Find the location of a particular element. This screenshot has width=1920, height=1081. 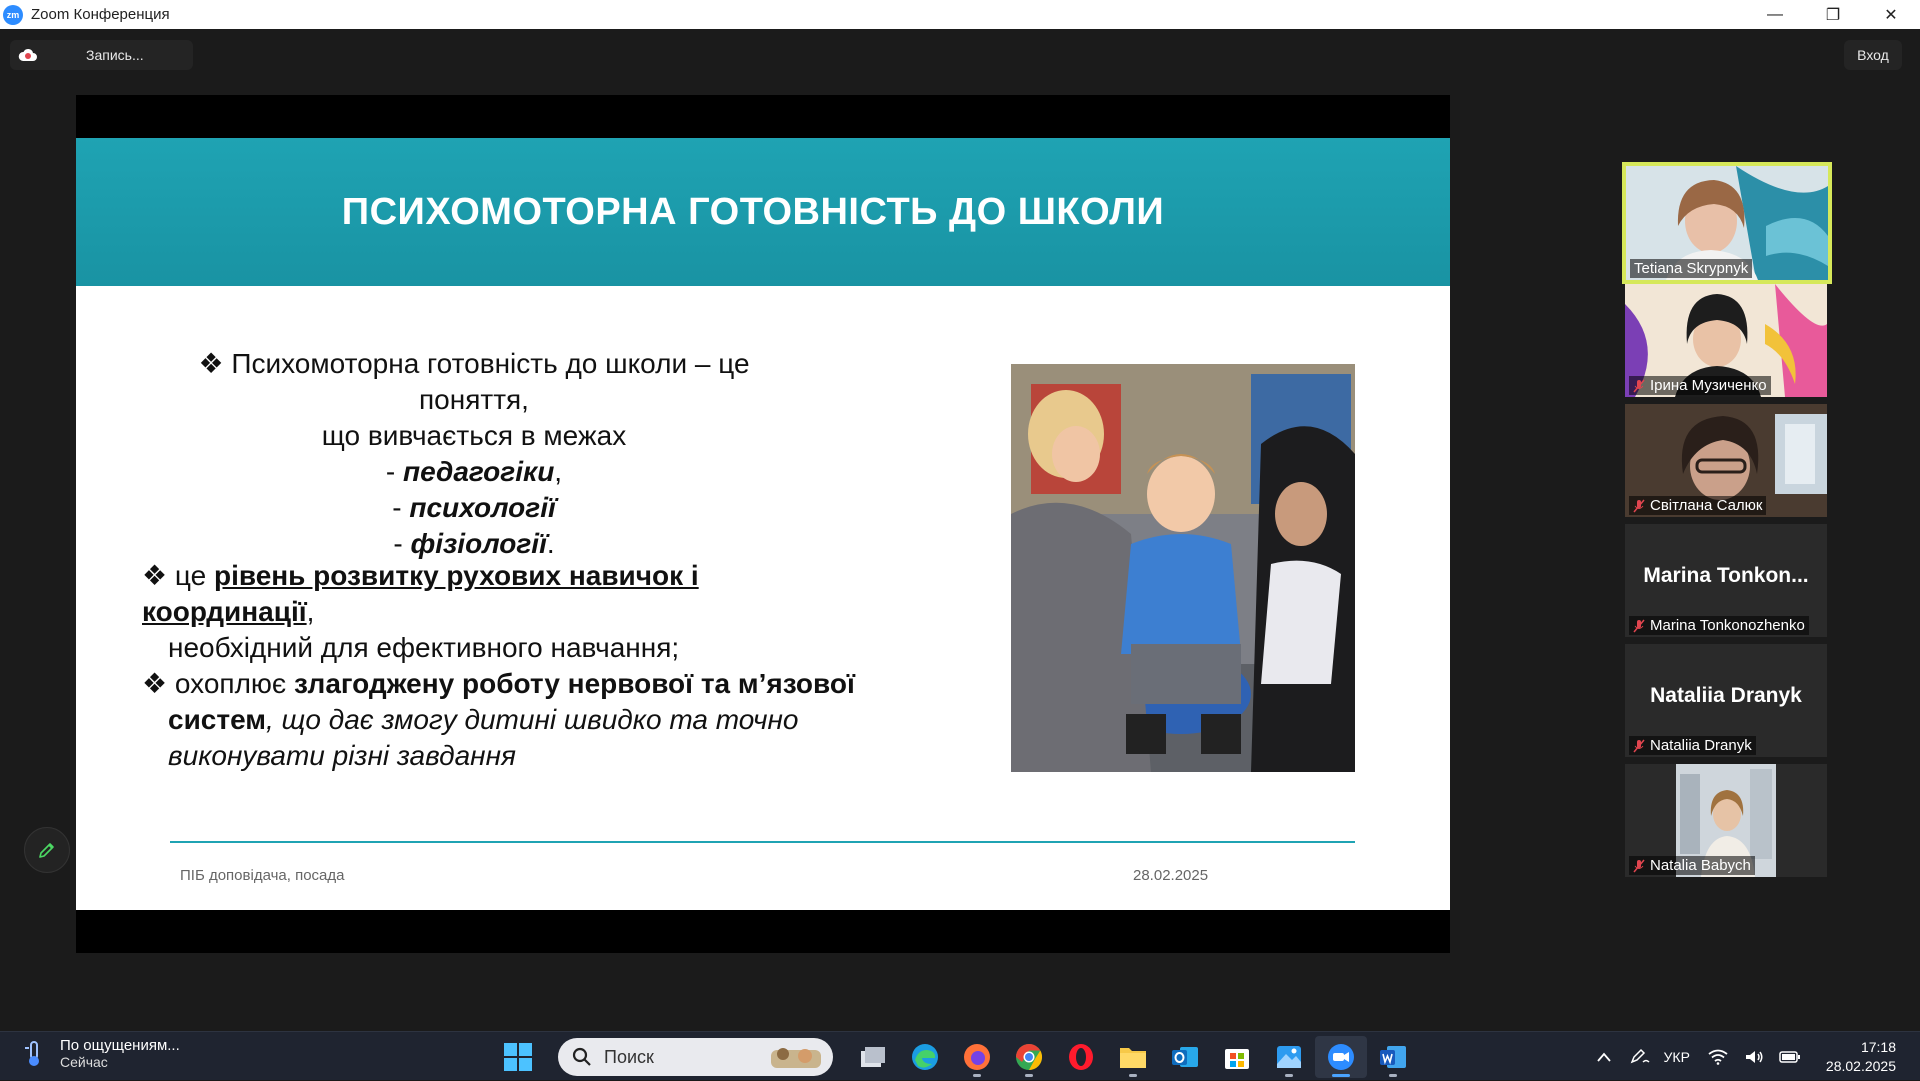

minimize-button: — is located at coordinates (1775, 14).